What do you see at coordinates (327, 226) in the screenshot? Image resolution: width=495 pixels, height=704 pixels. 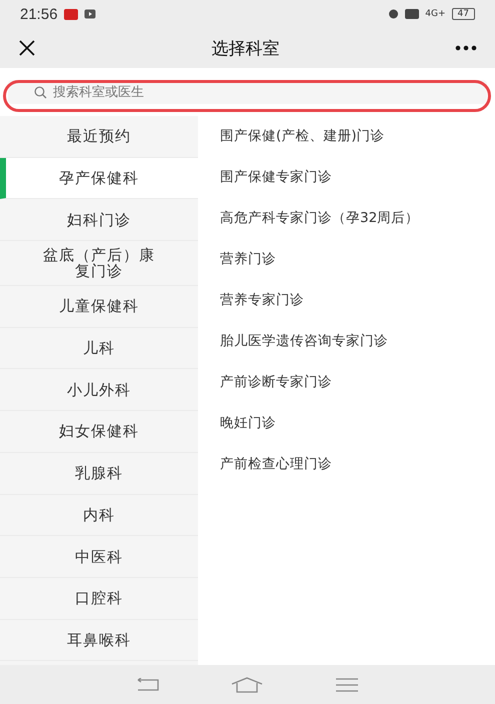 I see `clinic-item: 高危产科专家门诊（孕32周后）` at bounding box center [327, 226].